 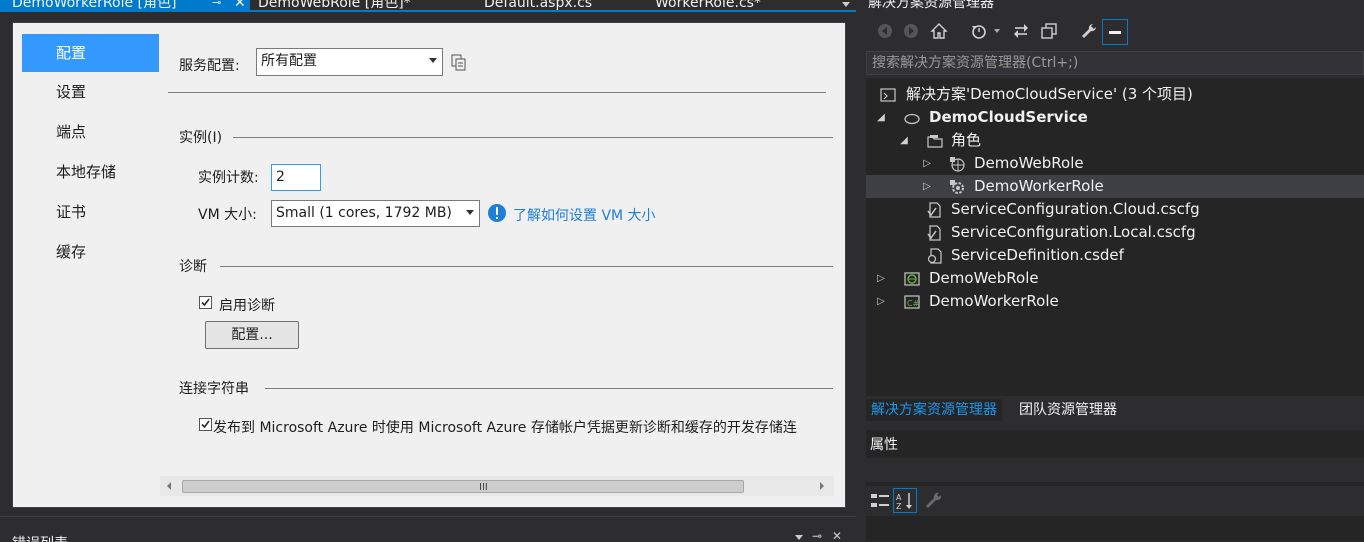 What do you see at coordinates (1068, 410) in the screenshot?
I see `tab-team-explorer: 团队资源管理器` at bounding box center [1068, 410].